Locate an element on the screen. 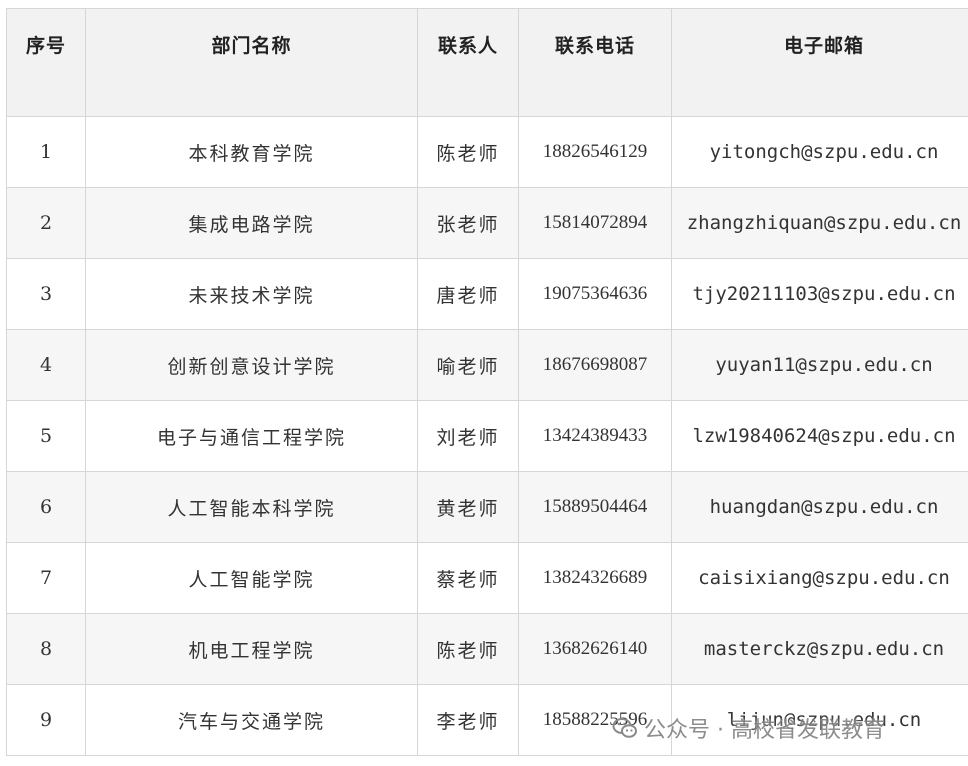 This screenshot has height=766, width=968. cell-email: huangdan@szpu.edu.cn is located at coordinates (819, 507).